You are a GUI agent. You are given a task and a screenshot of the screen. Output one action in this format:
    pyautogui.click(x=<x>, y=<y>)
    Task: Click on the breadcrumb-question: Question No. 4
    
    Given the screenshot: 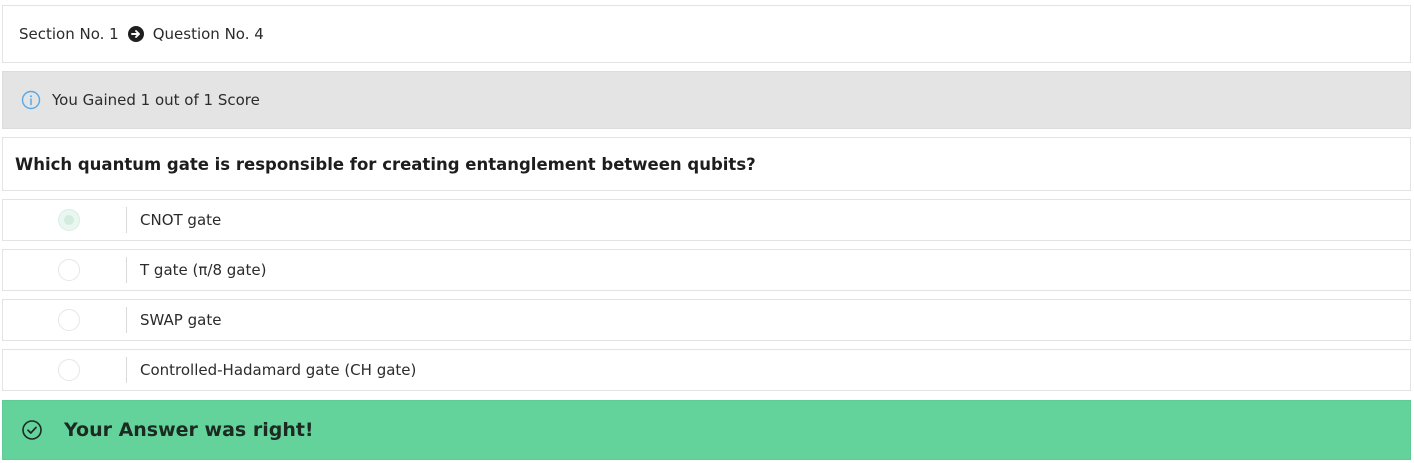 What is the action you would take?
    pyautogui.click(x=208, y=34)
    